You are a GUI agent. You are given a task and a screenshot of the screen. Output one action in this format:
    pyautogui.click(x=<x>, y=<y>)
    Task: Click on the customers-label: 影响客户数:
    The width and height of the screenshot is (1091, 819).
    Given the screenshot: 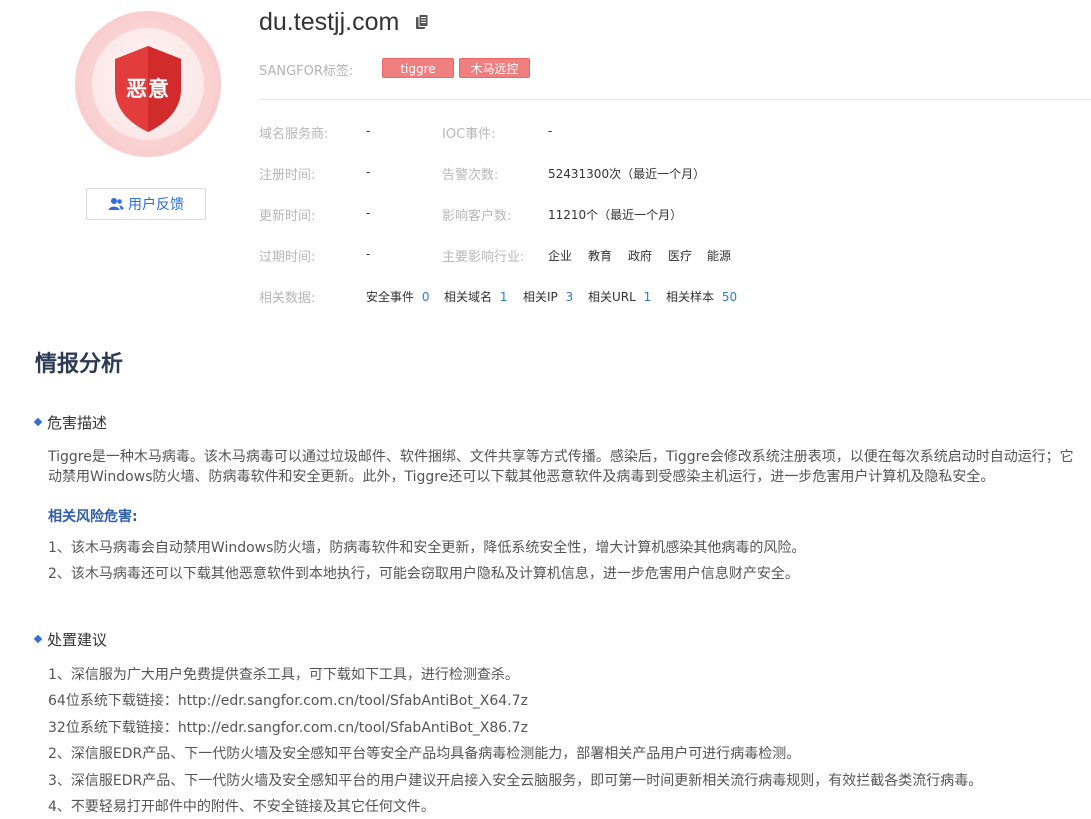 What is the action you would take?
    pyautogui.click(x=477, y=216)
    